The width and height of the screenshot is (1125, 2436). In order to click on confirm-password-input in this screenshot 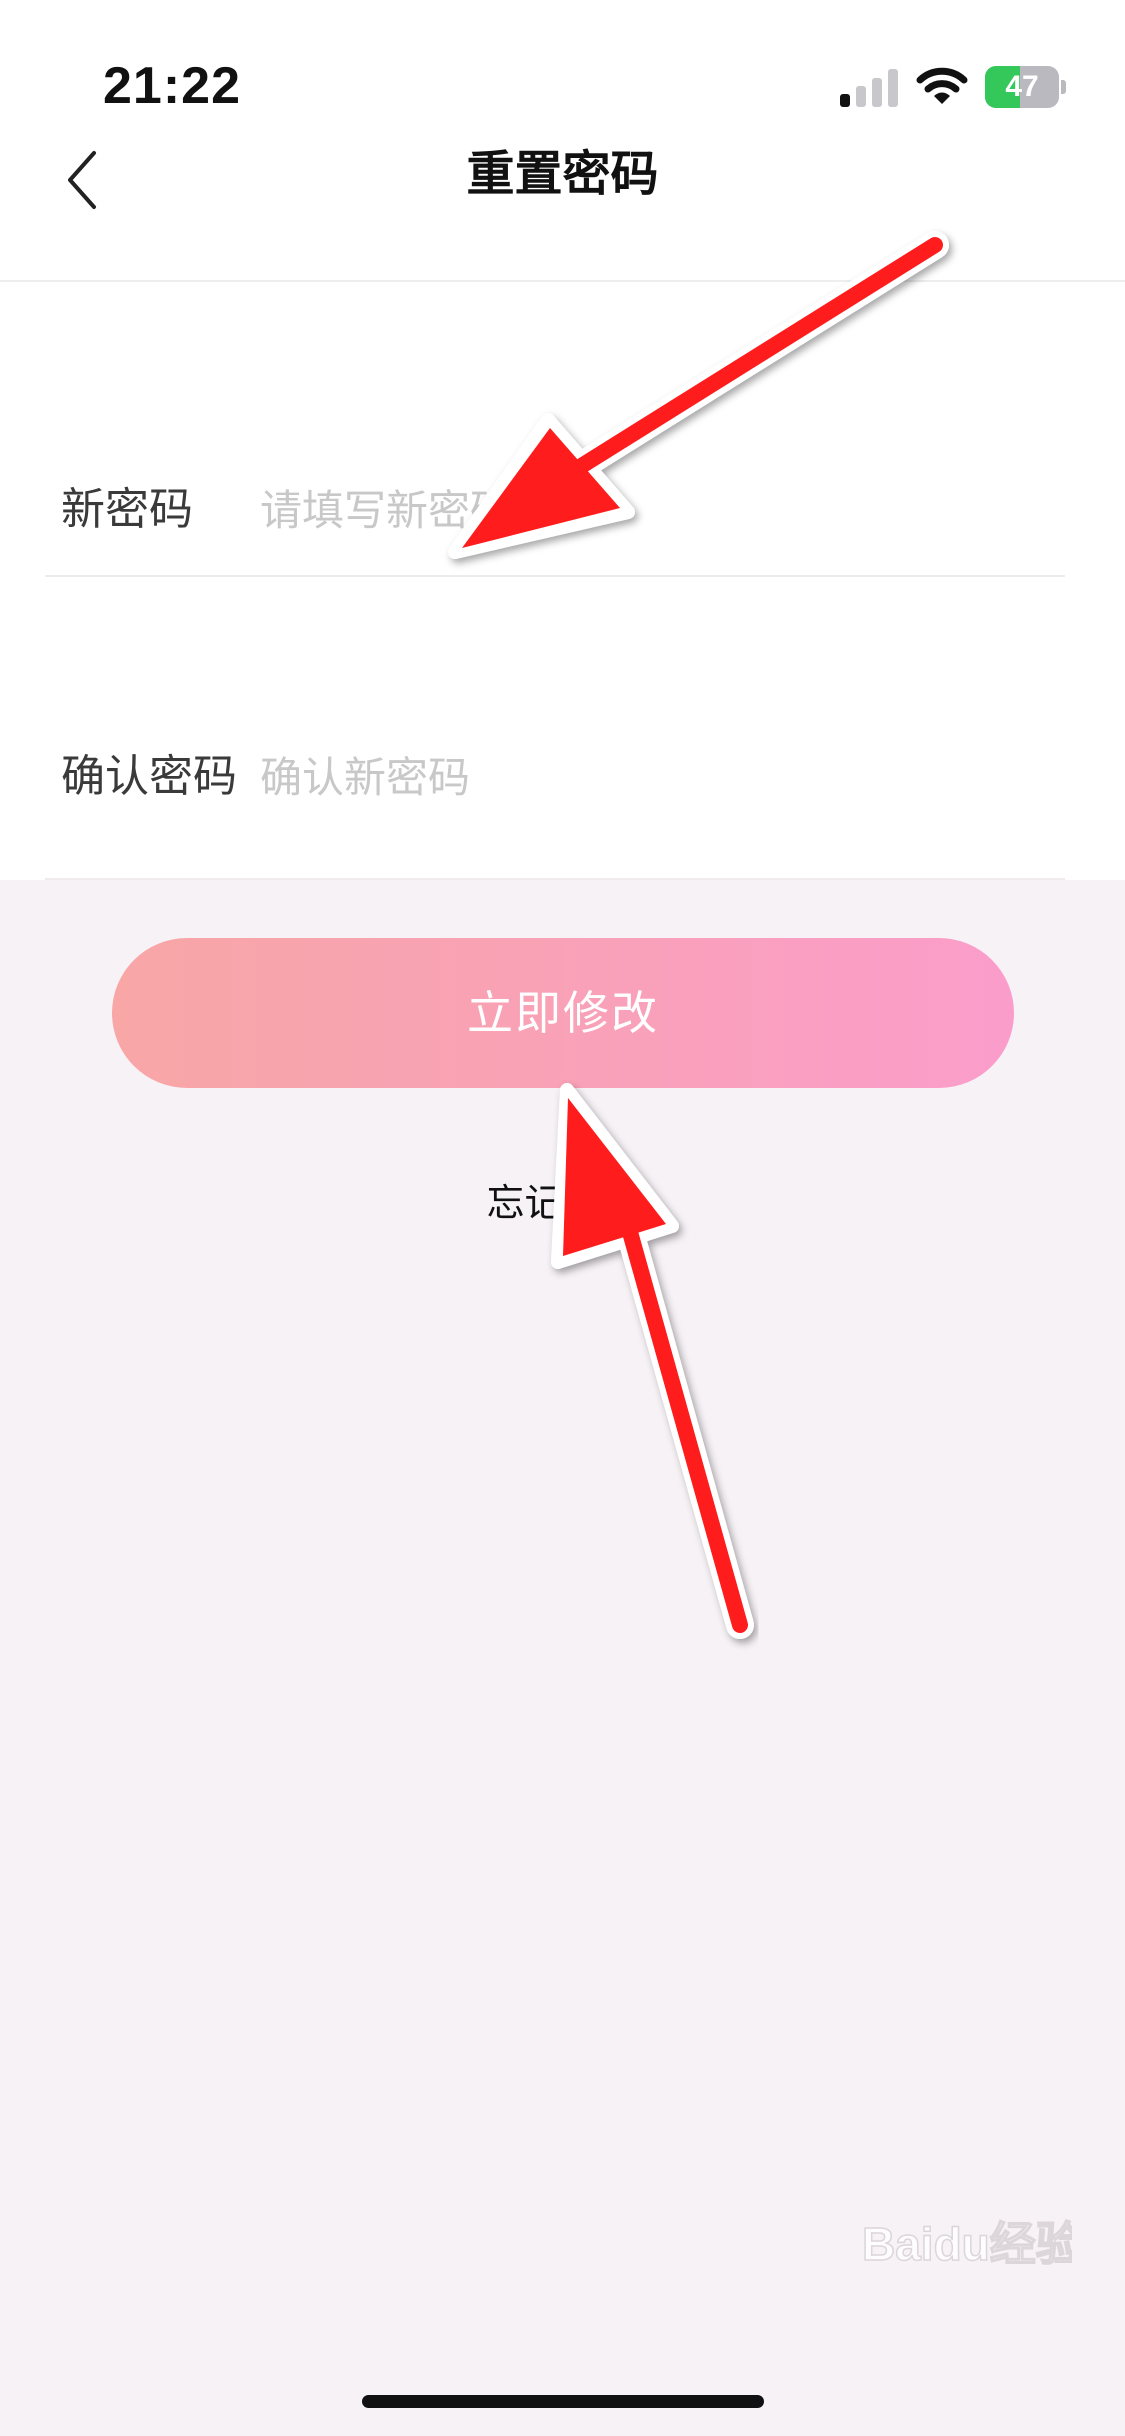, I will do `click(650, 777)`.